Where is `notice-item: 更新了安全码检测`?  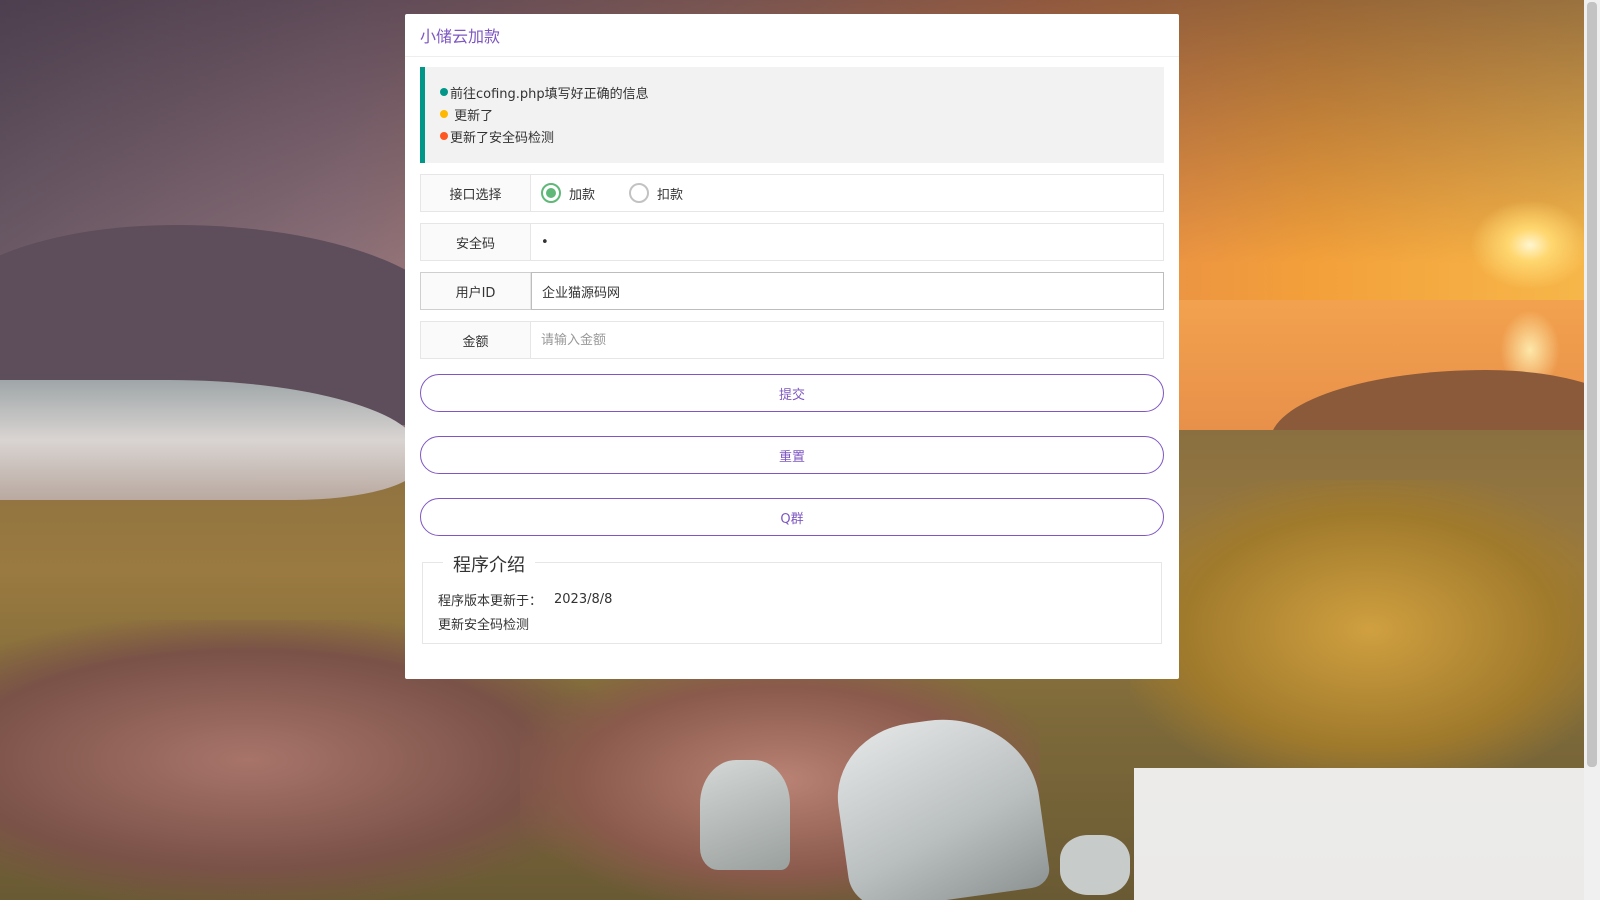 notice-item: 更新了安全码检测 is located at coordinates (794, 136).